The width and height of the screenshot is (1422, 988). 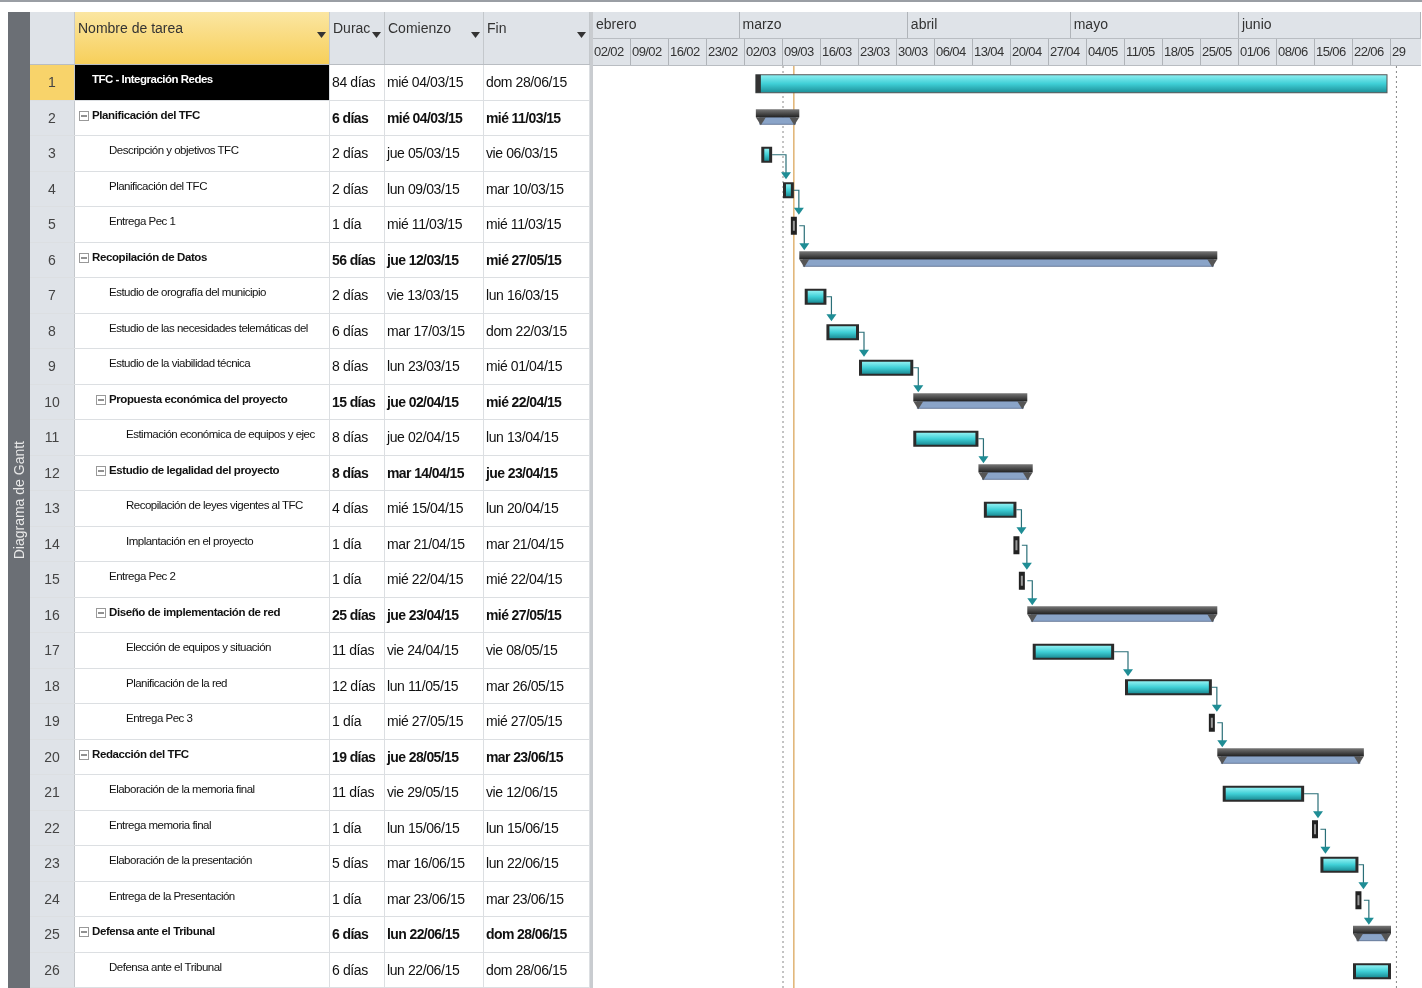 What do you see at coordinates (202, 579) in the screenshot?
I see `task-name-cell: Entrega Pec 2` at bounding box center [202, 579].